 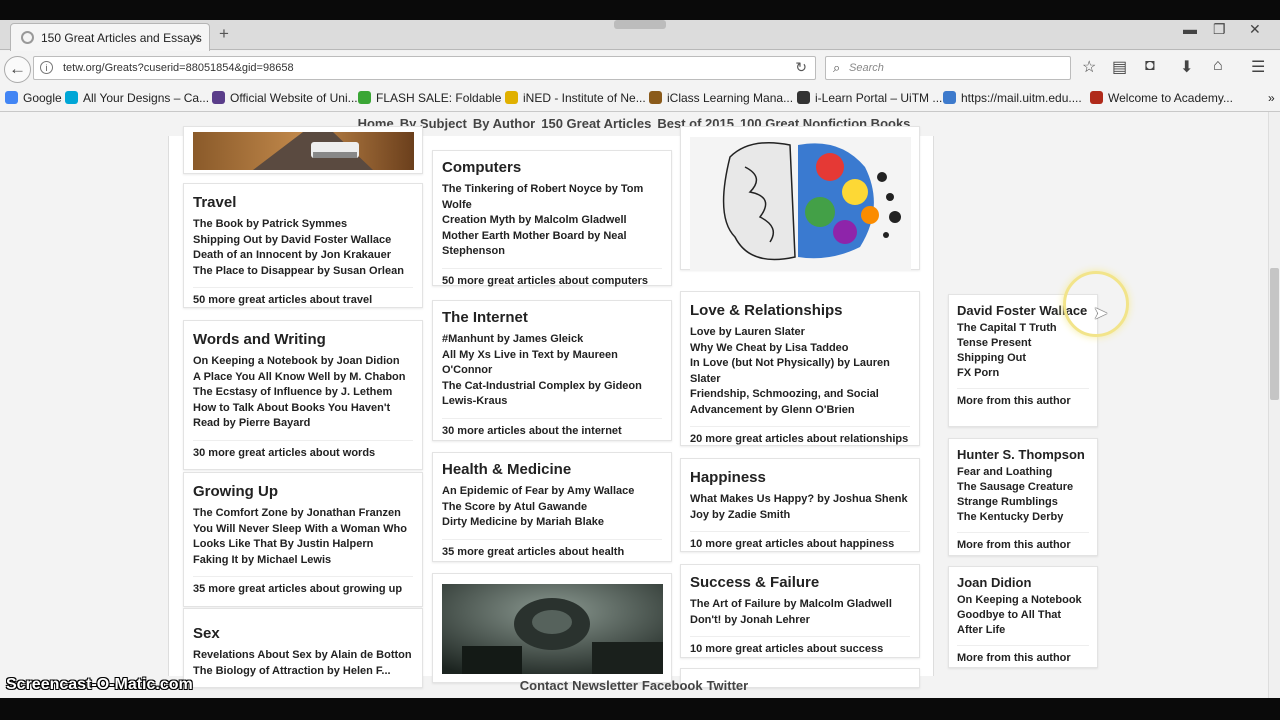 I want to click on article-link: In Love (but Not Physically) by Lauren, so click(x=800, y=364).